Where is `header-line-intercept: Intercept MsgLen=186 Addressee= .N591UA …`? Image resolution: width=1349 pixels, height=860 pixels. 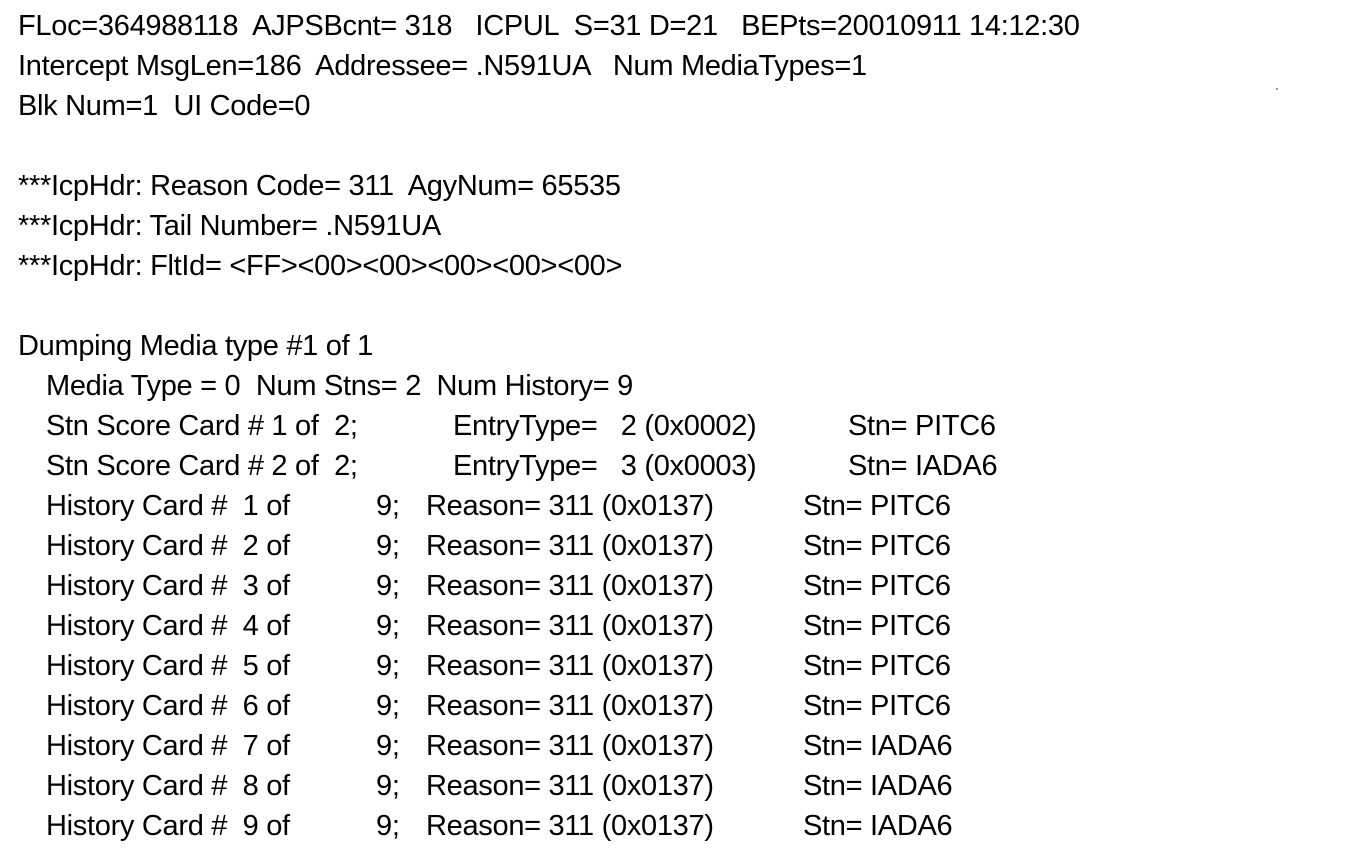
header-line-intercept: Intercept MsgLen=186 Addressee= .N591UA … is located at coordinates (442, 66).